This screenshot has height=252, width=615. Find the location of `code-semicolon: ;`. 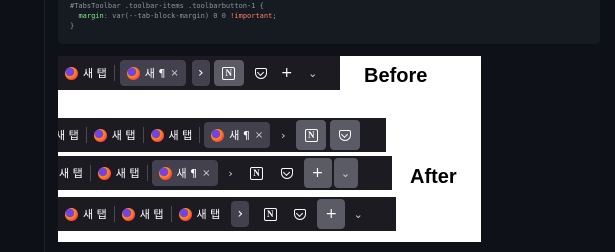

code-semicolon: ; is located at coordinates (274, 16).